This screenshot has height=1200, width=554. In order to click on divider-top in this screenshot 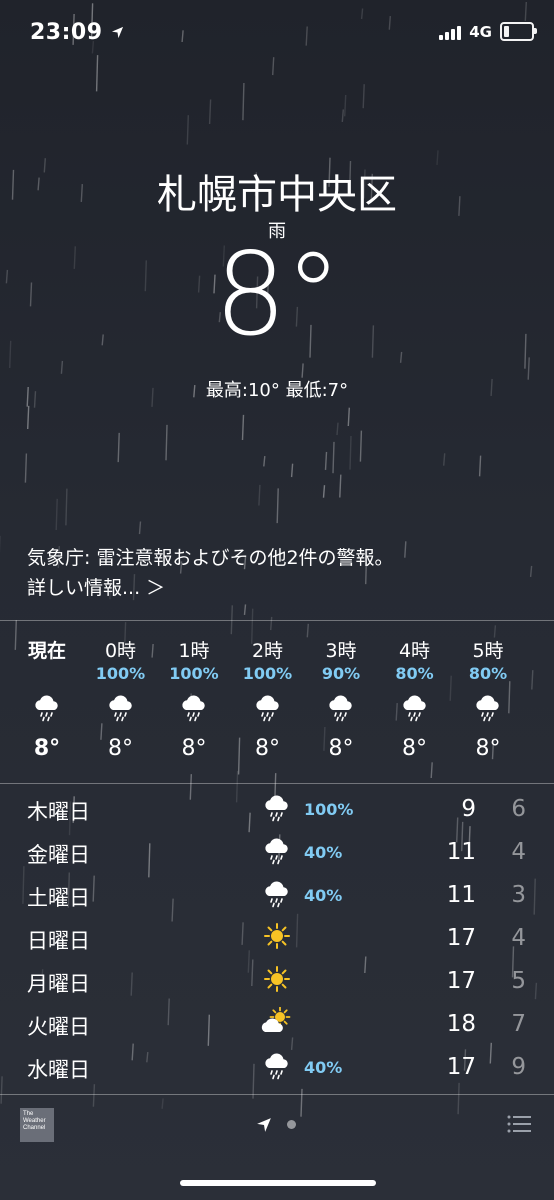, I will do `click(277, 620)`.